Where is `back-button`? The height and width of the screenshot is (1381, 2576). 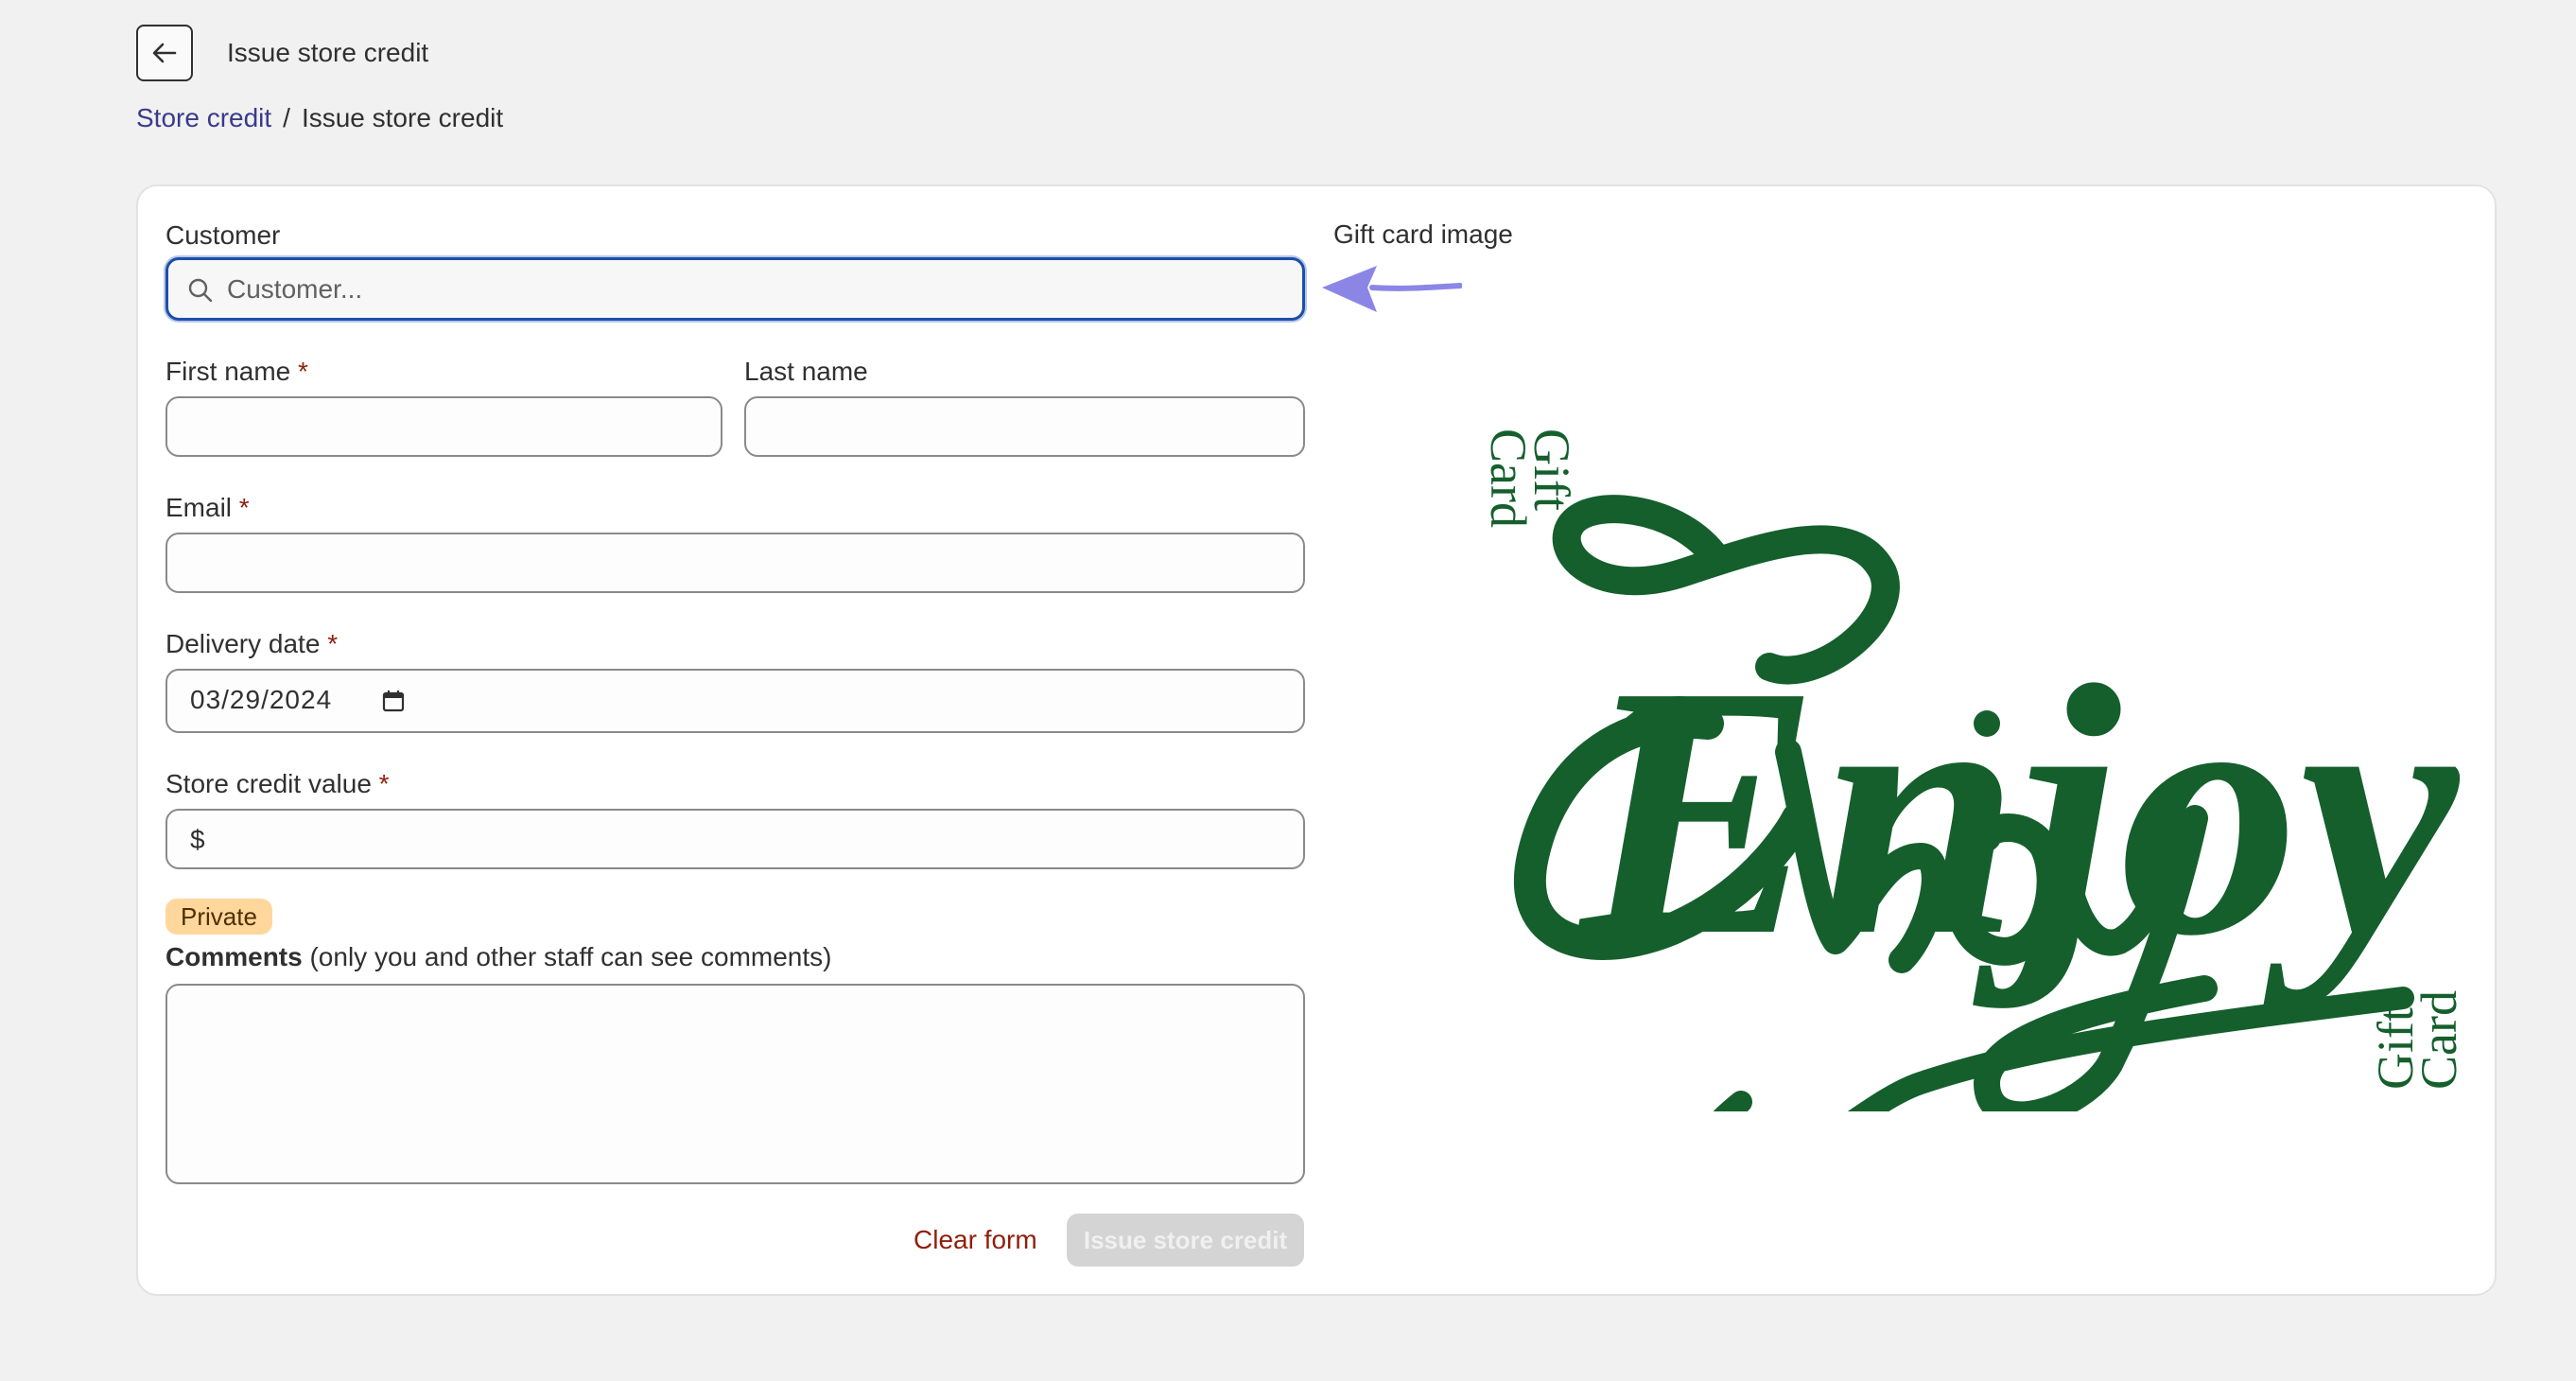 back-button is located at coordinates (164, 53).